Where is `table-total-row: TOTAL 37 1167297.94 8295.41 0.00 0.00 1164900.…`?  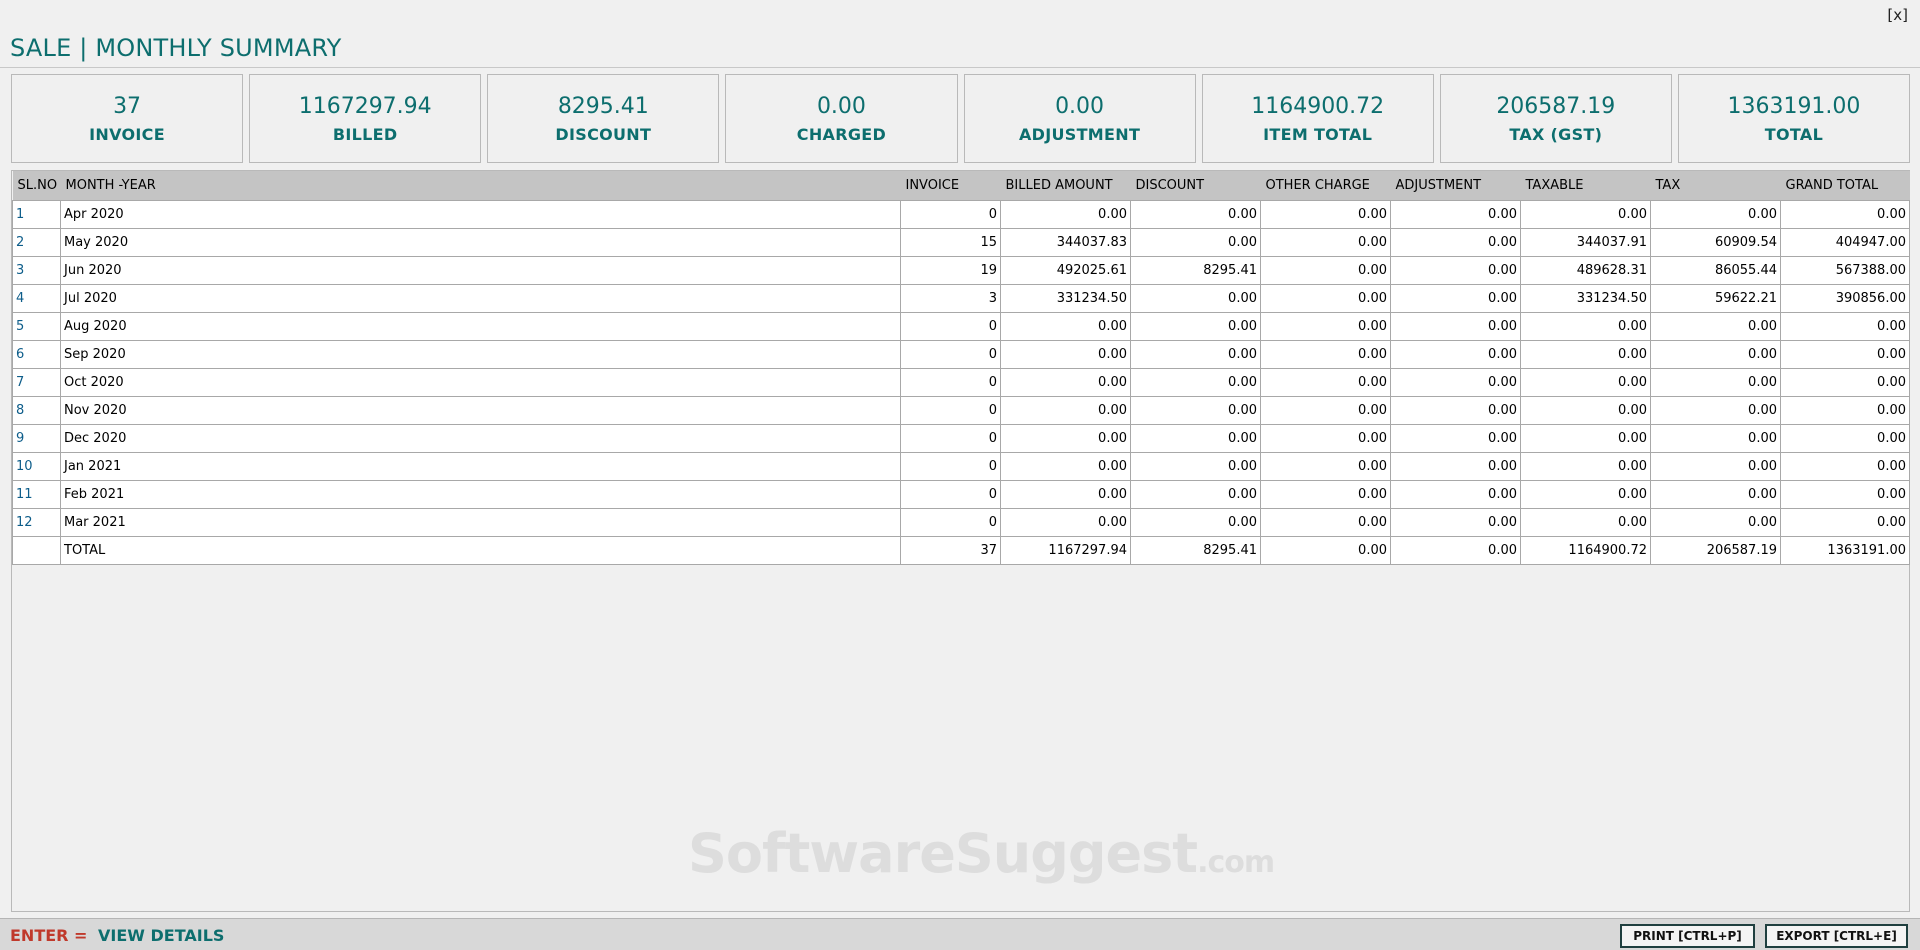 table-total-row: TOTAL 37 1167297.94 8295.41 0.00 0.00 1164900.… is located at coordinates (961, 550).